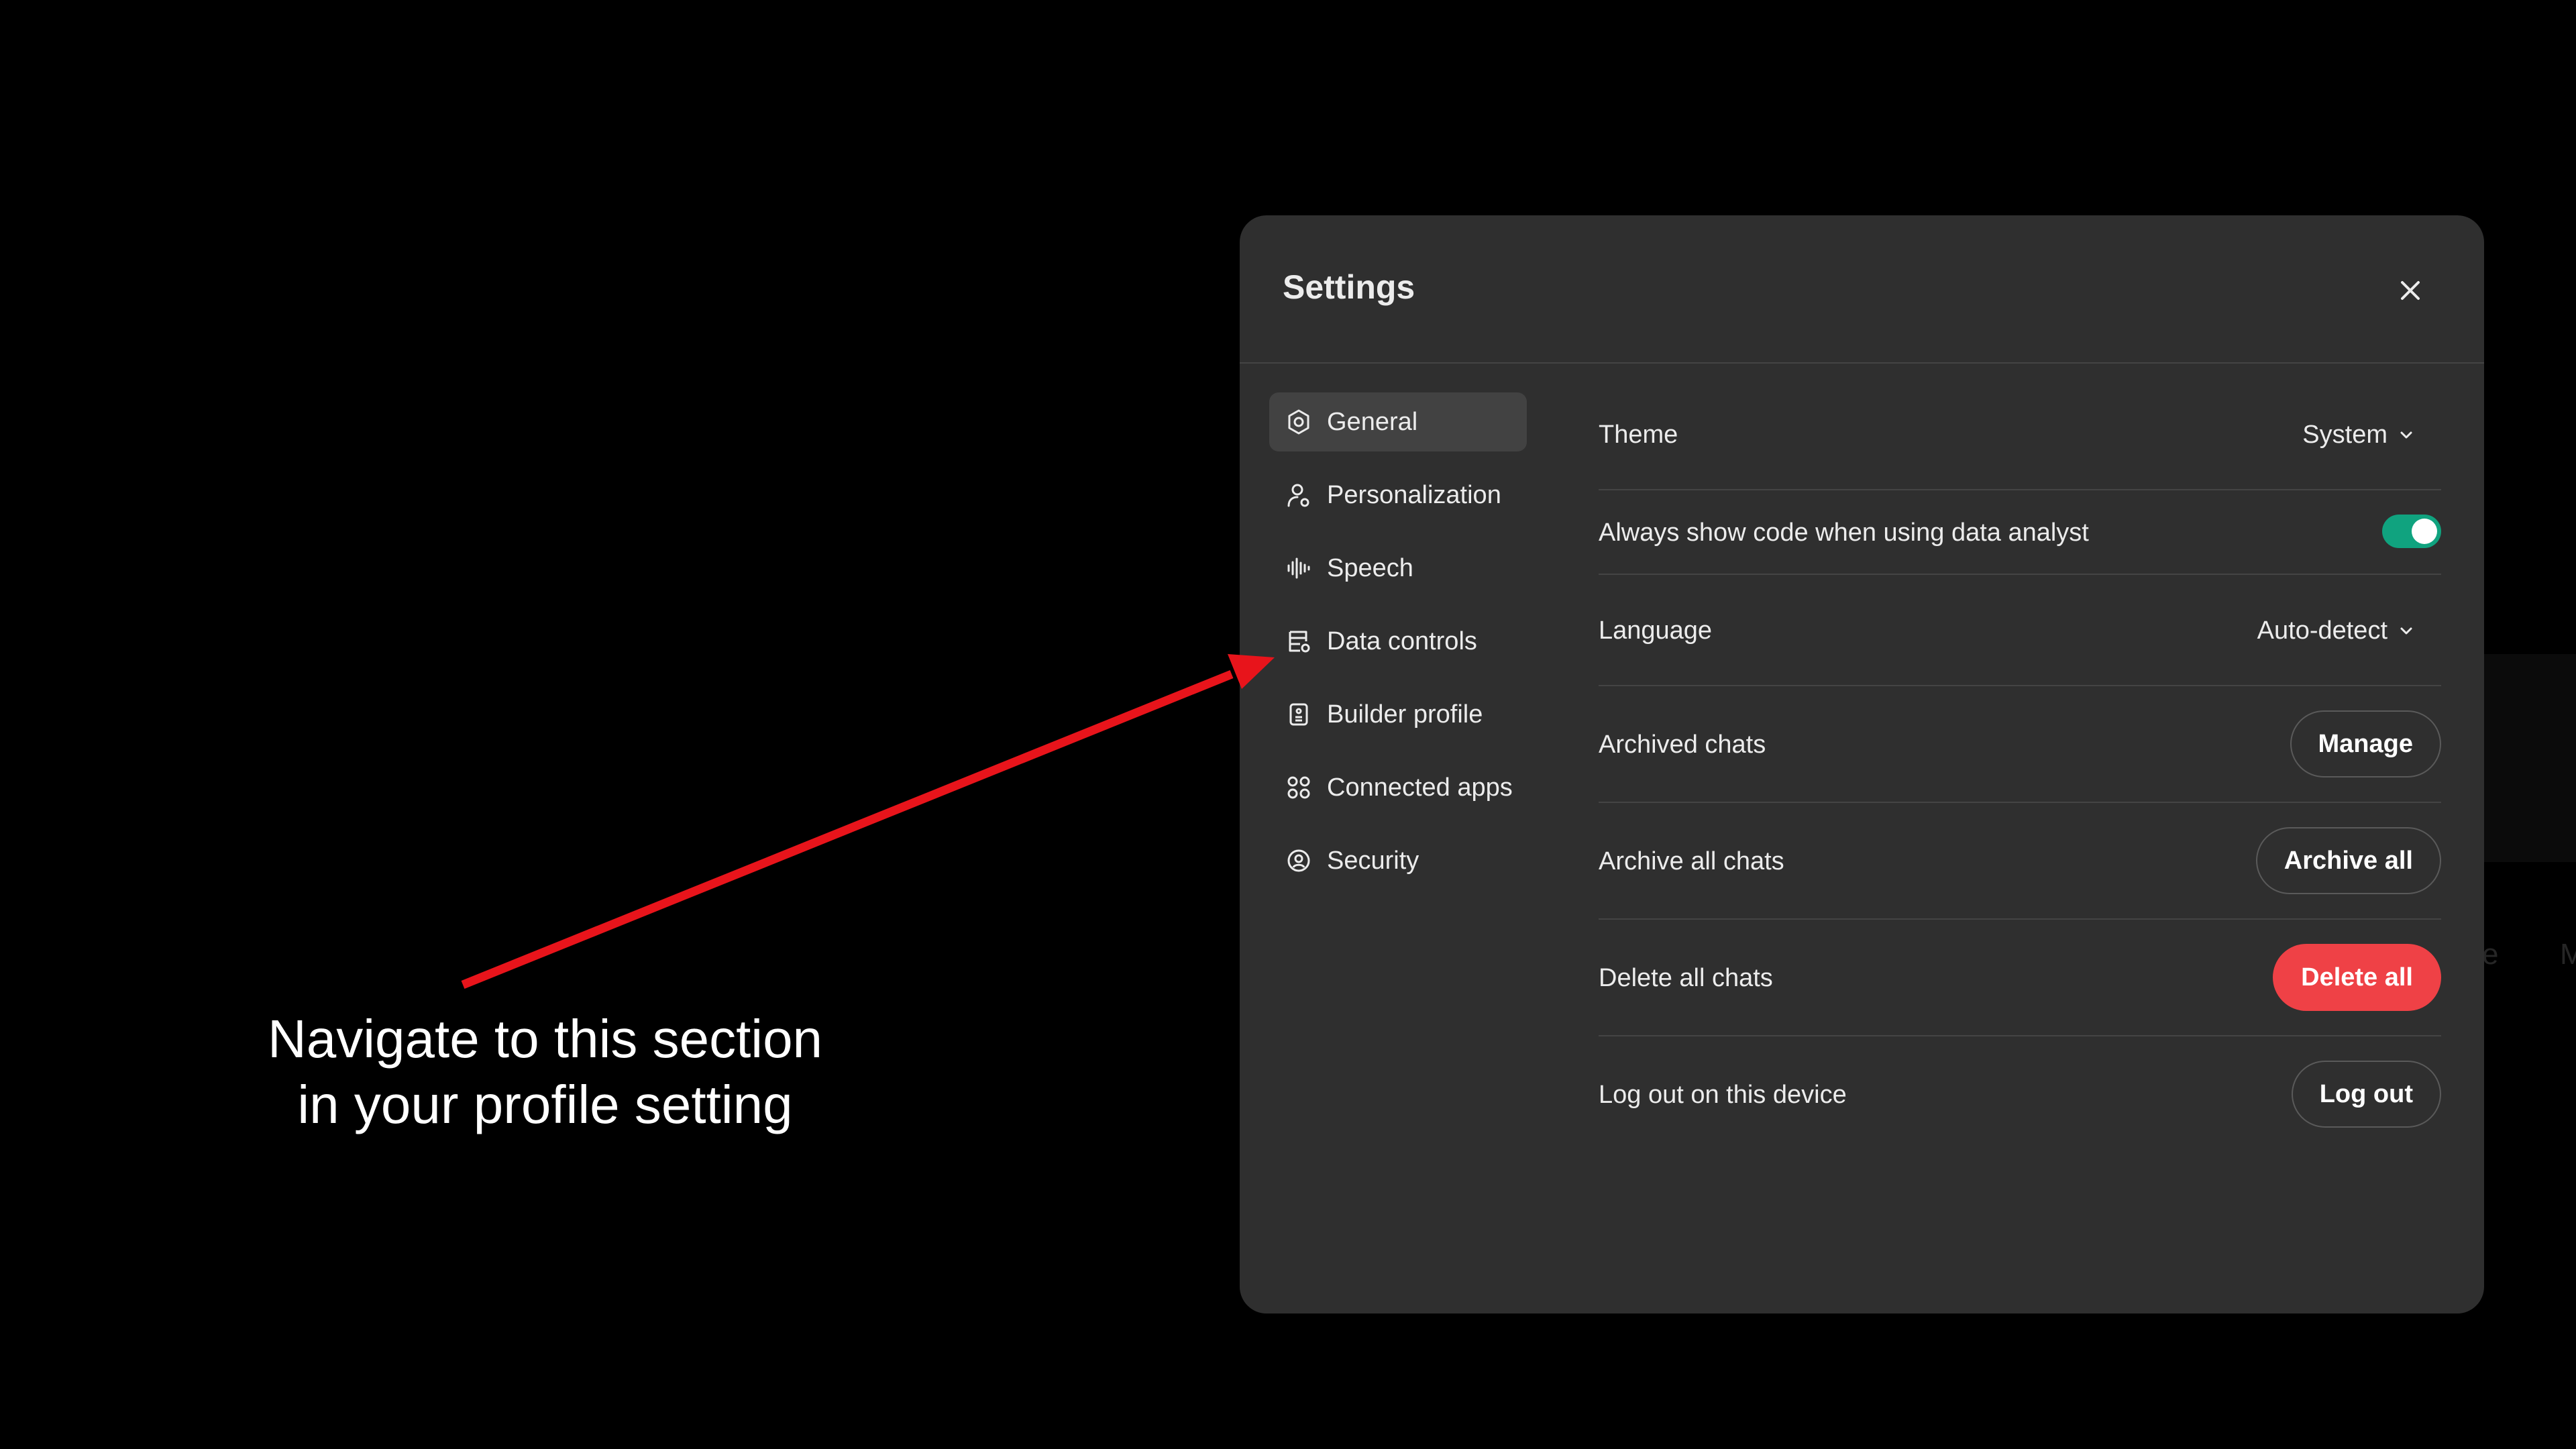  What do you see at coordinates (1370, 567) in the screenshot?
I see `sidebar-item-label: Speech` at bounding box center [1370, 567].